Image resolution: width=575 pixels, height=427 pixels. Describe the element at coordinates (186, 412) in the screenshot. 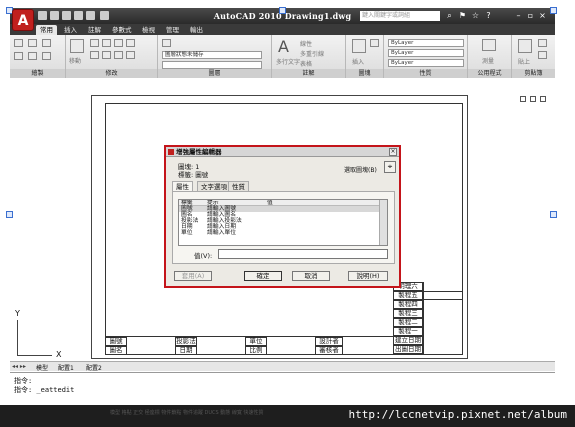

I see `status-toggles: 模型 格點 正交 極座標 物件鎖點 物件追蹤 DUCS 動態 線寬 快速性質` at that location.